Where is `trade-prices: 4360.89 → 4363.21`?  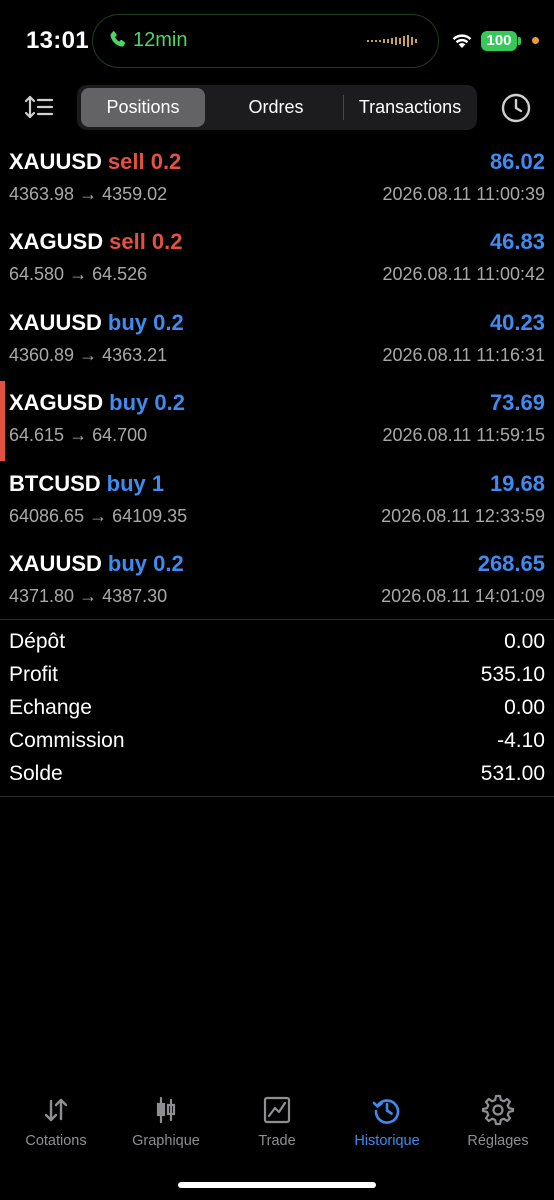 trade-prices: 4360.89 → 4363.21 is located at coordinates (88, 355).